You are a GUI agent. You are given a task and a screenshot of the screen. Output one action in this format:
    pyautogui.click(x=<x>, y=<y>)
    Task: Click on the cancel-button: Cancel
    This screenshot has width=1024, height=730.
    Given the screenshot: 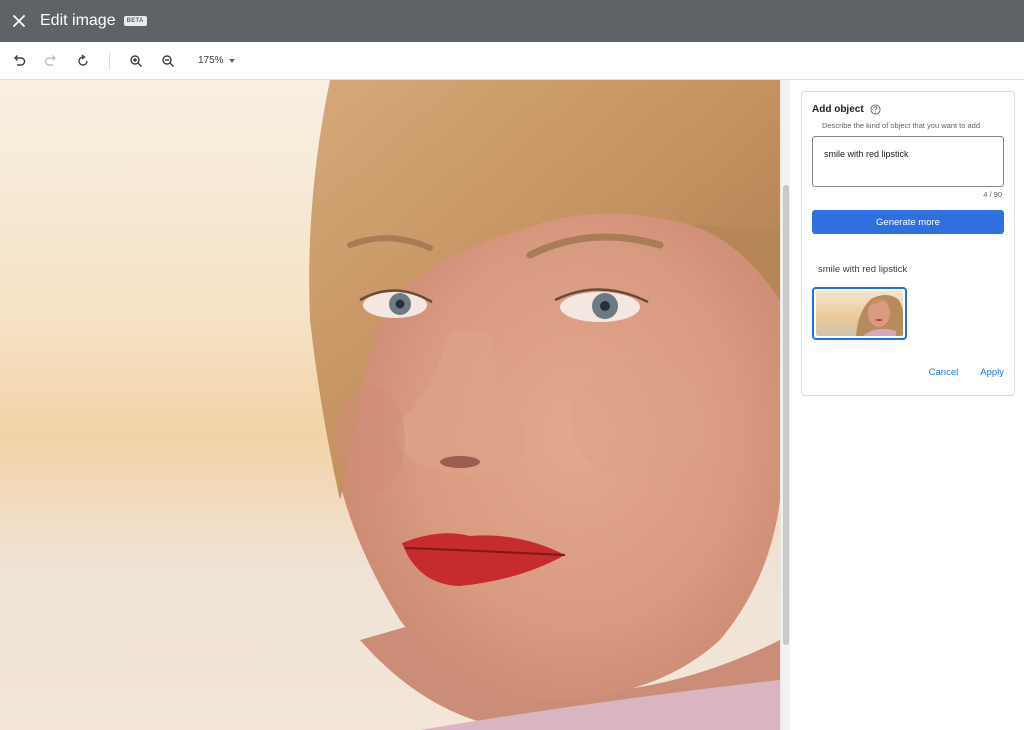 What is the action you would take?
    pyautogui.click(x=944, y=372)
    